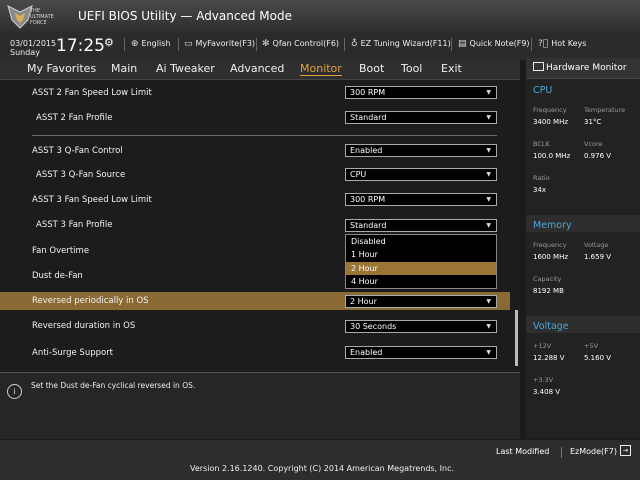  I want to click on vcore-label: Vcore, so click(593, 144).